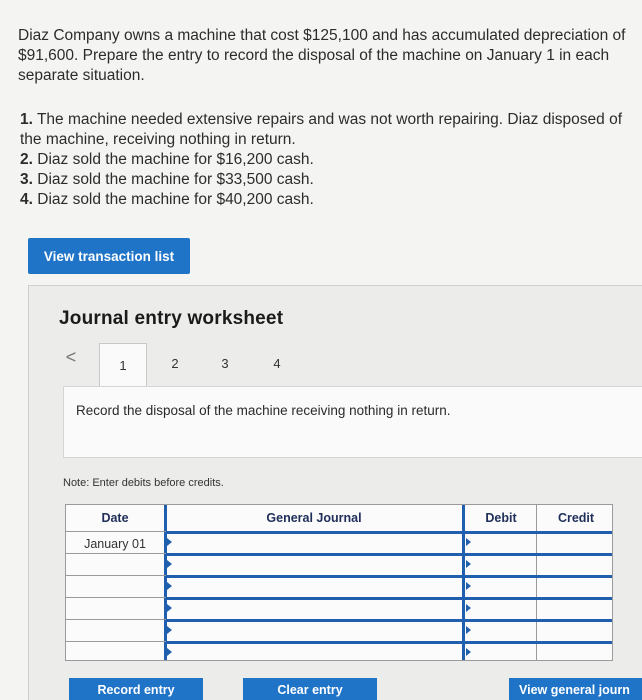  Describe the element at coordinates (136, 689) in the screenshot. I see `record-entry-button: Record entry` at that location.